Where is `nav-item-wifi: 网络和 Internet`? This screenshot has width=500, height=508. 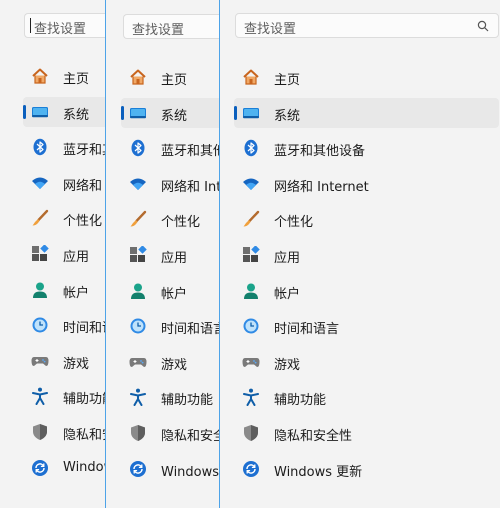
nav-item-wifi: 网络和 Internet is located at coordinates (366, 184).